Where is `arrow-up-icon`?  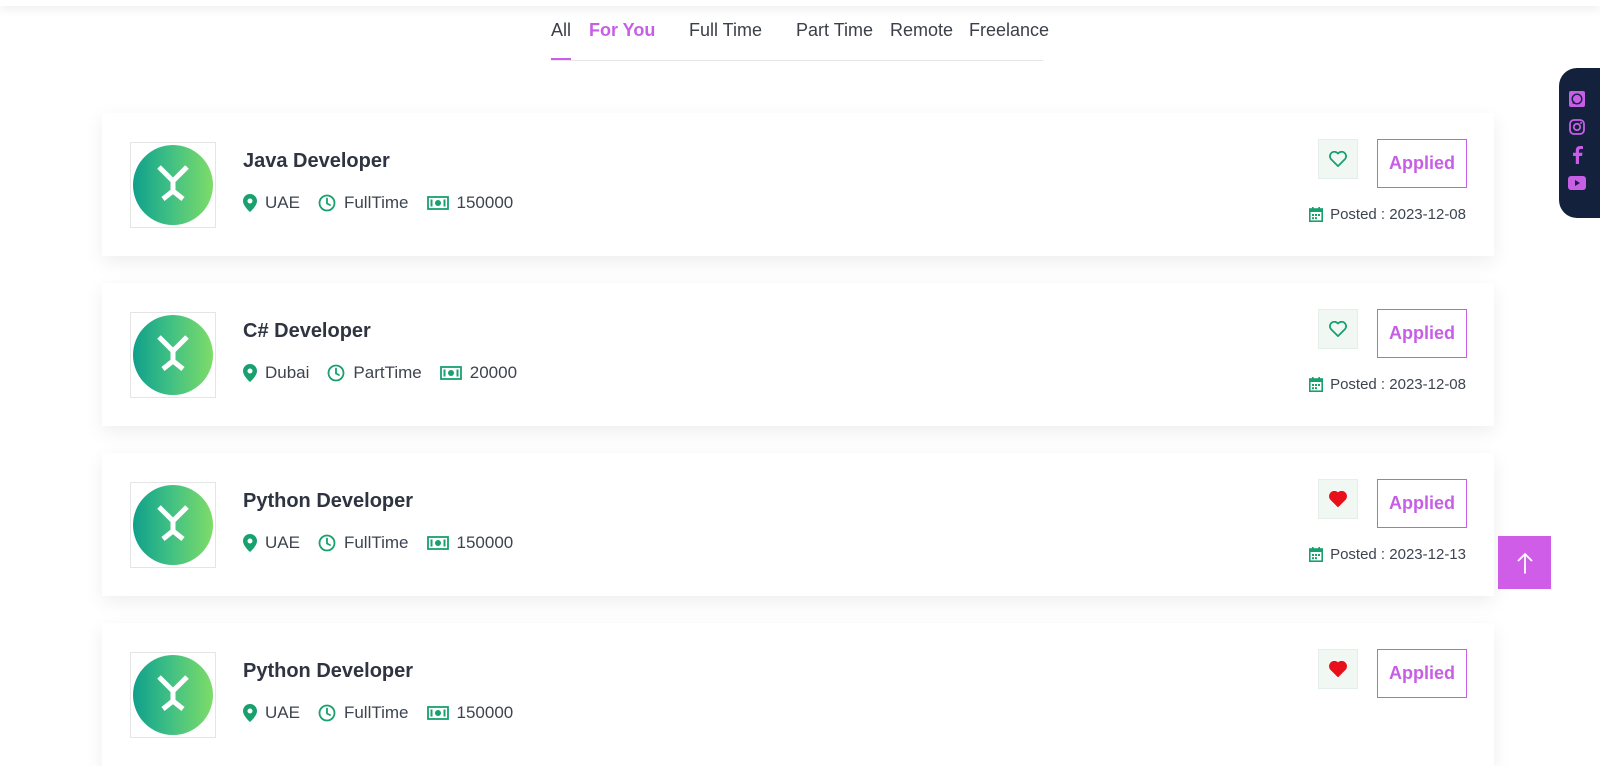
arrow-up-icon is located at coordinates (1524, 563).